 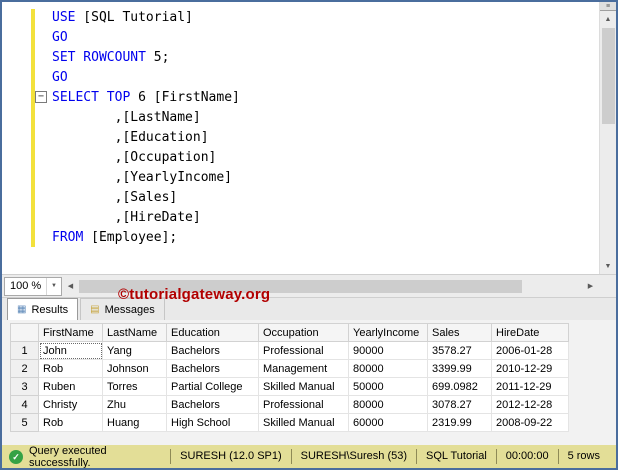 I want to click on vertical-scroll-thumb, so click(x=608, y=76).